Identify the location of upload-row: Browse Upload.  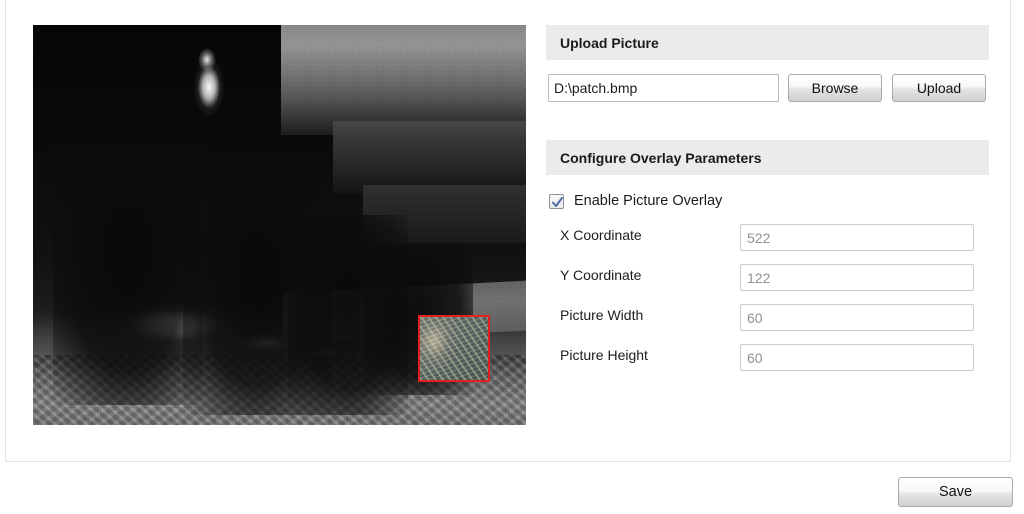
(767, 88).